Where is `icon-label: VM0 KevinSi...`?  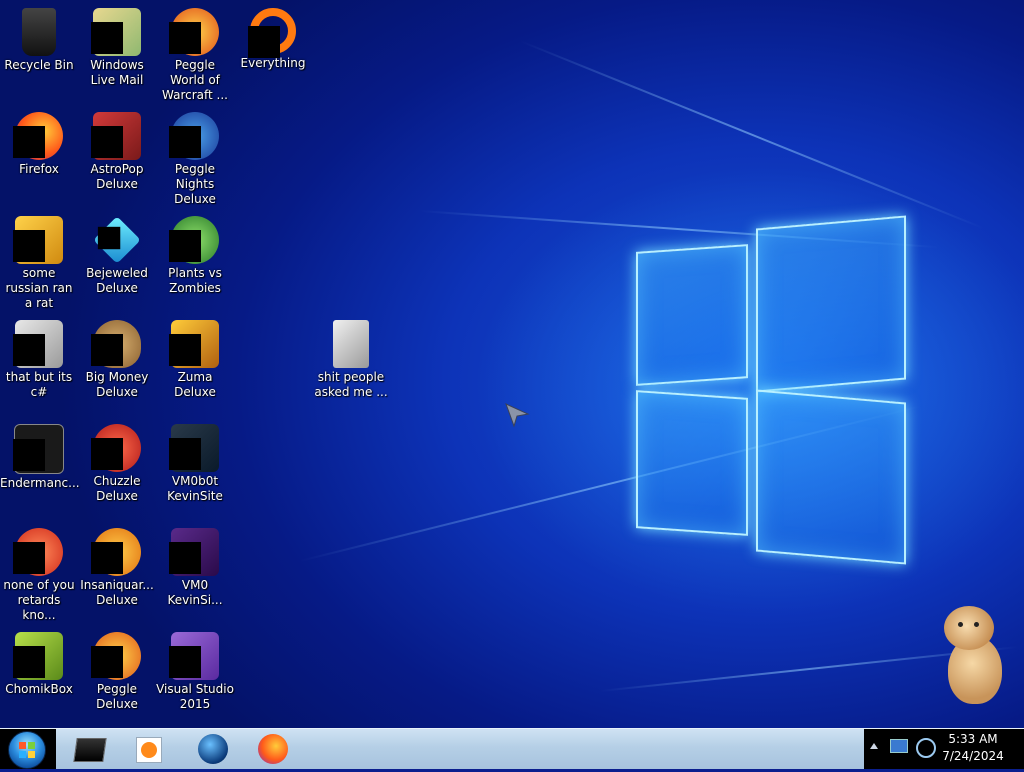
icon-label: VM0 KevinSi... is located at coordinates (195, 592).